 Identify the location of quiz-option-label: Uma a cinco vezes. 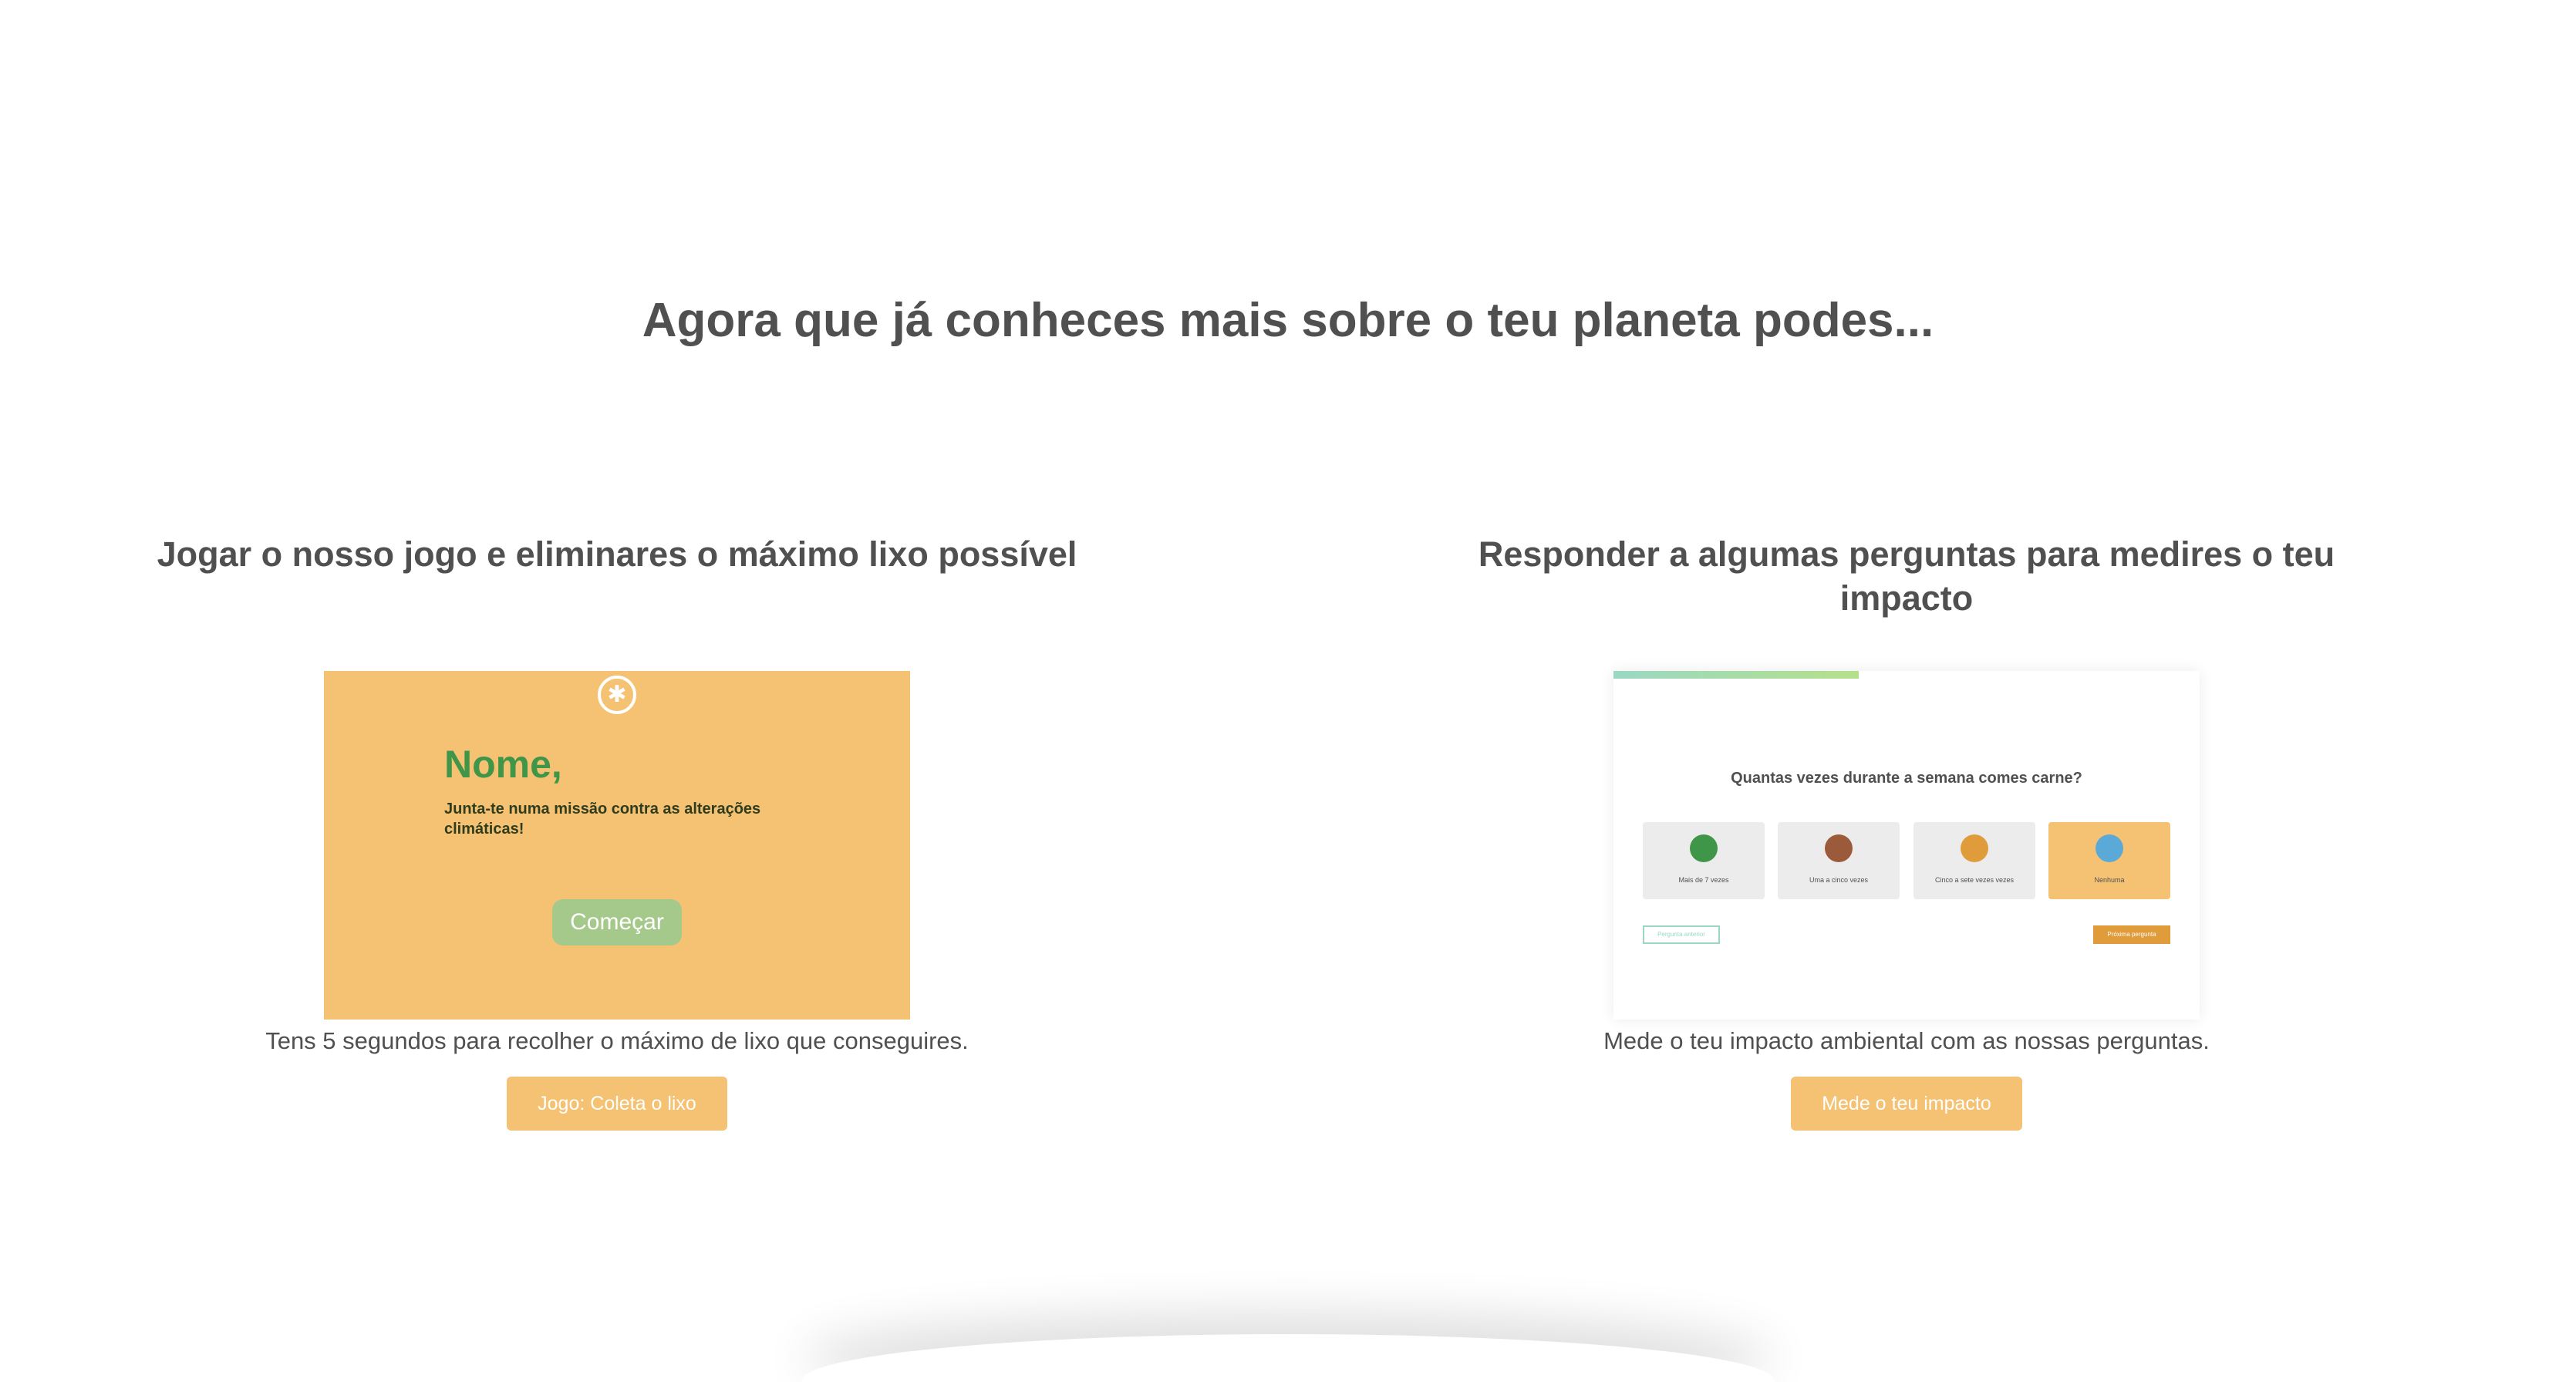
(1839, 880).